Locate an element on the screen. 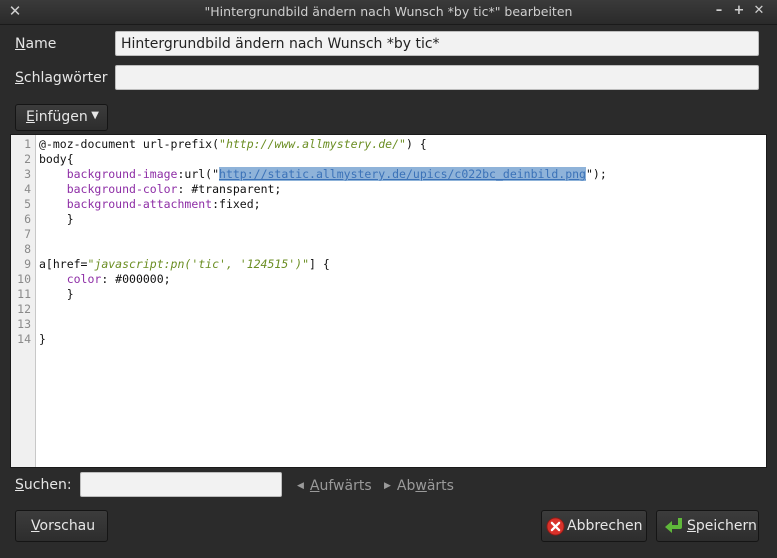 The image size is (777, 558). code-property: background-image is located at coordinates (122, 174).